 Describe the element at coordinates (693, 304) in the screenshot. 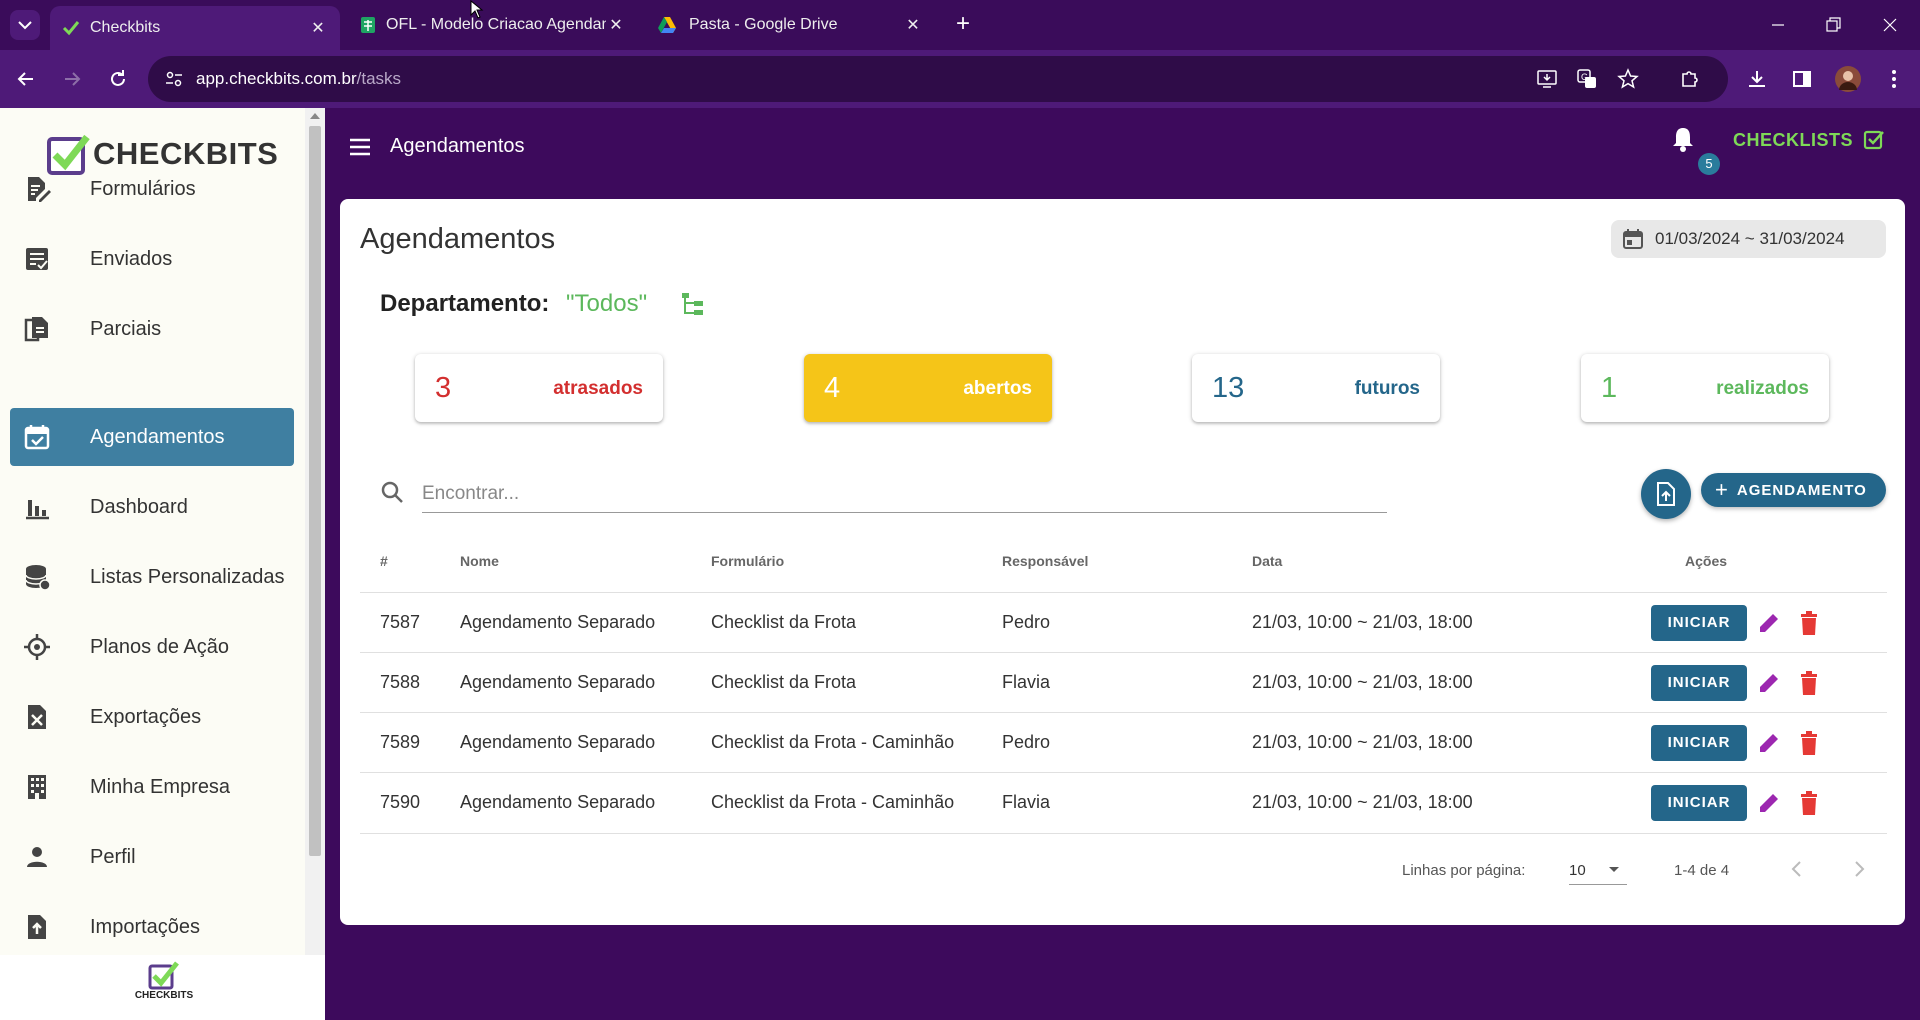

I see `department-tree-button` at that location.